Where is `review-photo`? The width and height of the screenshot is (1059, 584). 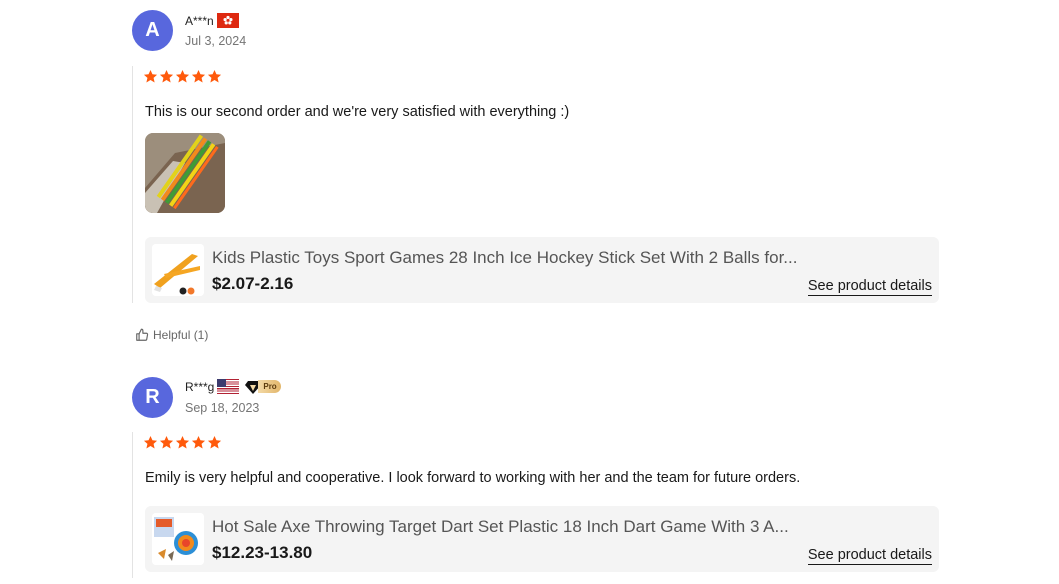 review-photo is located at coordinates (185, 173).